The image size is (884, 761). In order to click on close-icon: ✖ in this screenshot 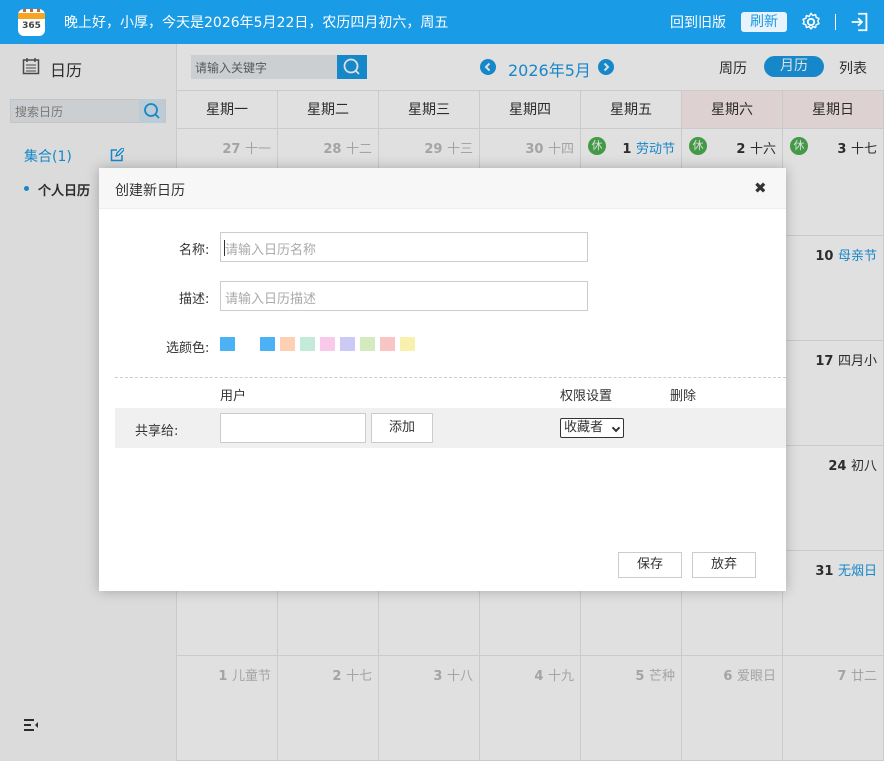, I will do `click(760, 188)`.